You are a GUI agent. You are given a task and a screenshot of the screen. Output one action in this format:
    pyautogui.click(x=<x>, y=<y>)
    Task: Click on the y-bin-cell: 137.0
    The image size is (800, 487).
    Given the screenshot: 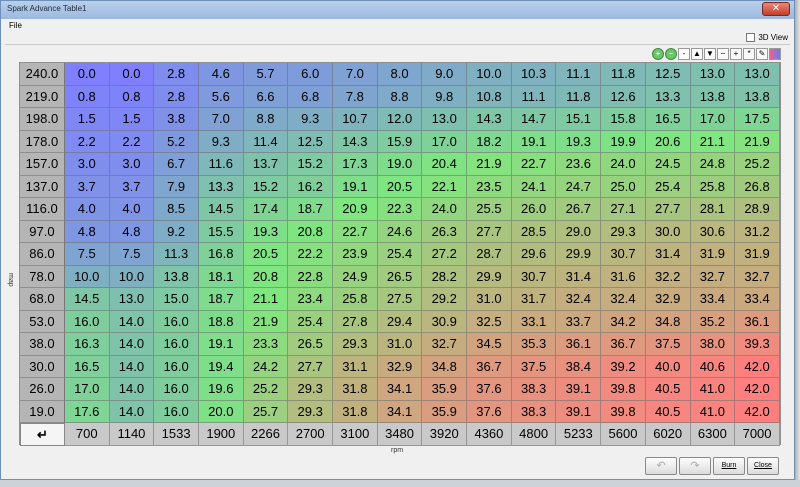 What is the action you would take?
    pyautogui.click(x=42, y=186)
    